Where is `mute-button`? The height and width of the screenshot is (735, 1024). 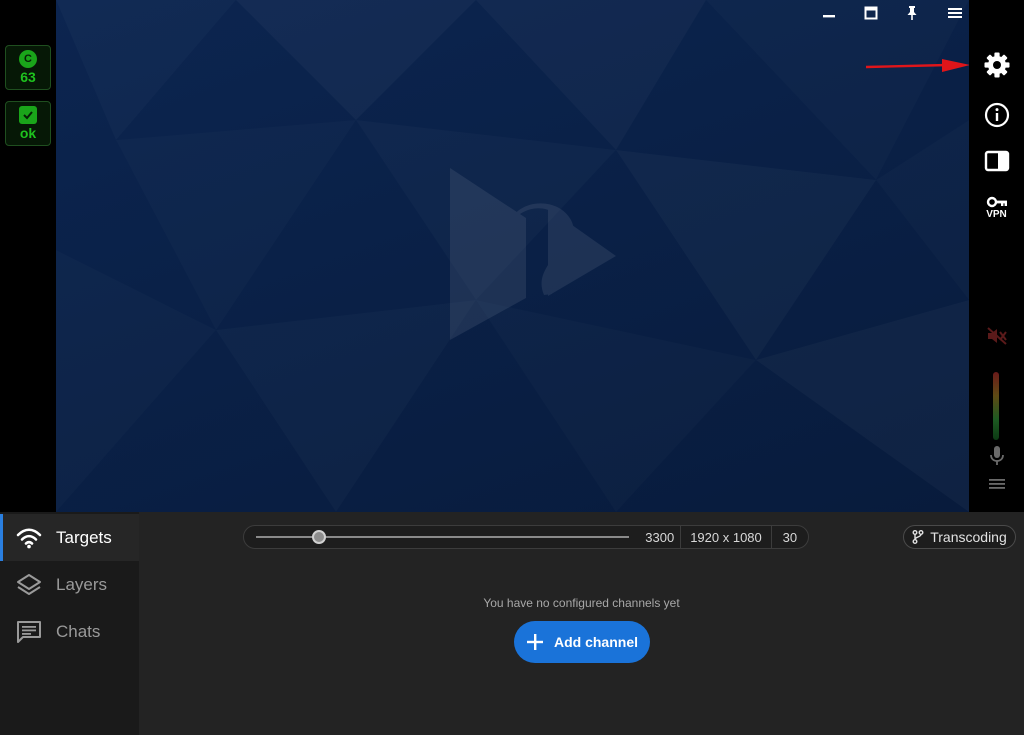
mute-button is located at coordinates (996, 336).